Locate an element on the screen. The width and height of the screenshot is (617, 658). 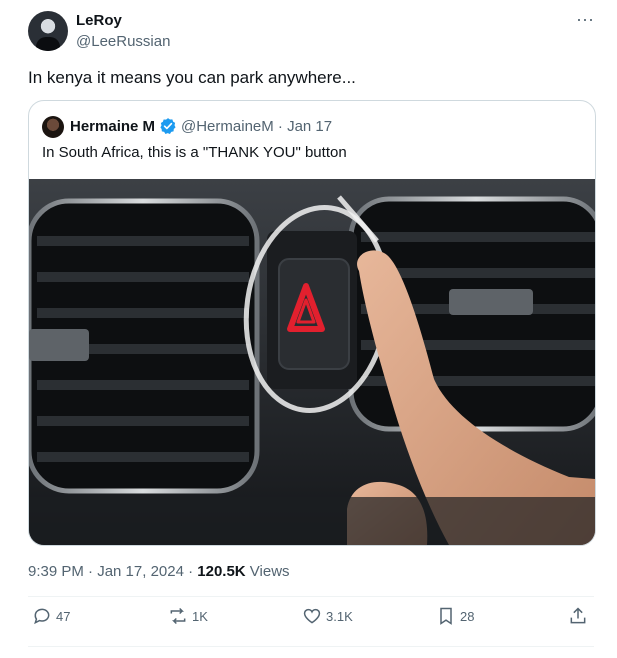
tweet-actions: 47 1K 3.1K 28 is located at coordinates (311, 621).